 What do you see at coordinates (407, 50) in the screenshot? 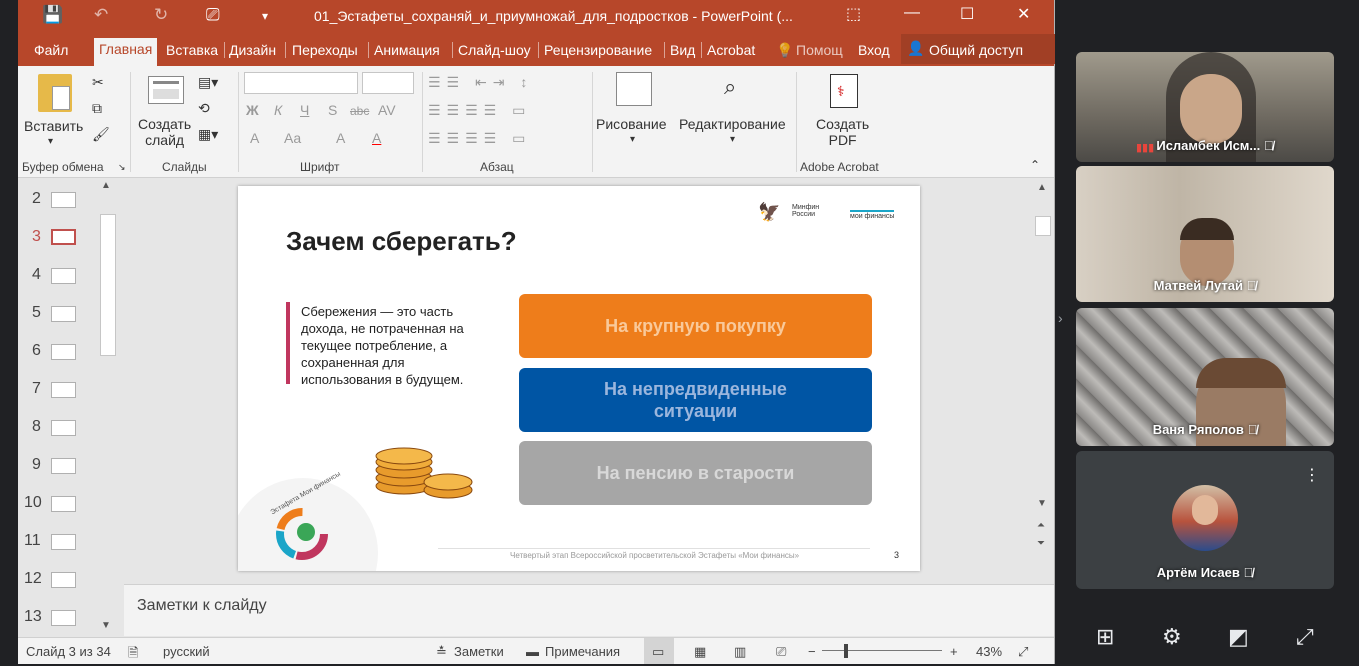
I see `tab-animations: Анимация` at bounding box center [407, 50].